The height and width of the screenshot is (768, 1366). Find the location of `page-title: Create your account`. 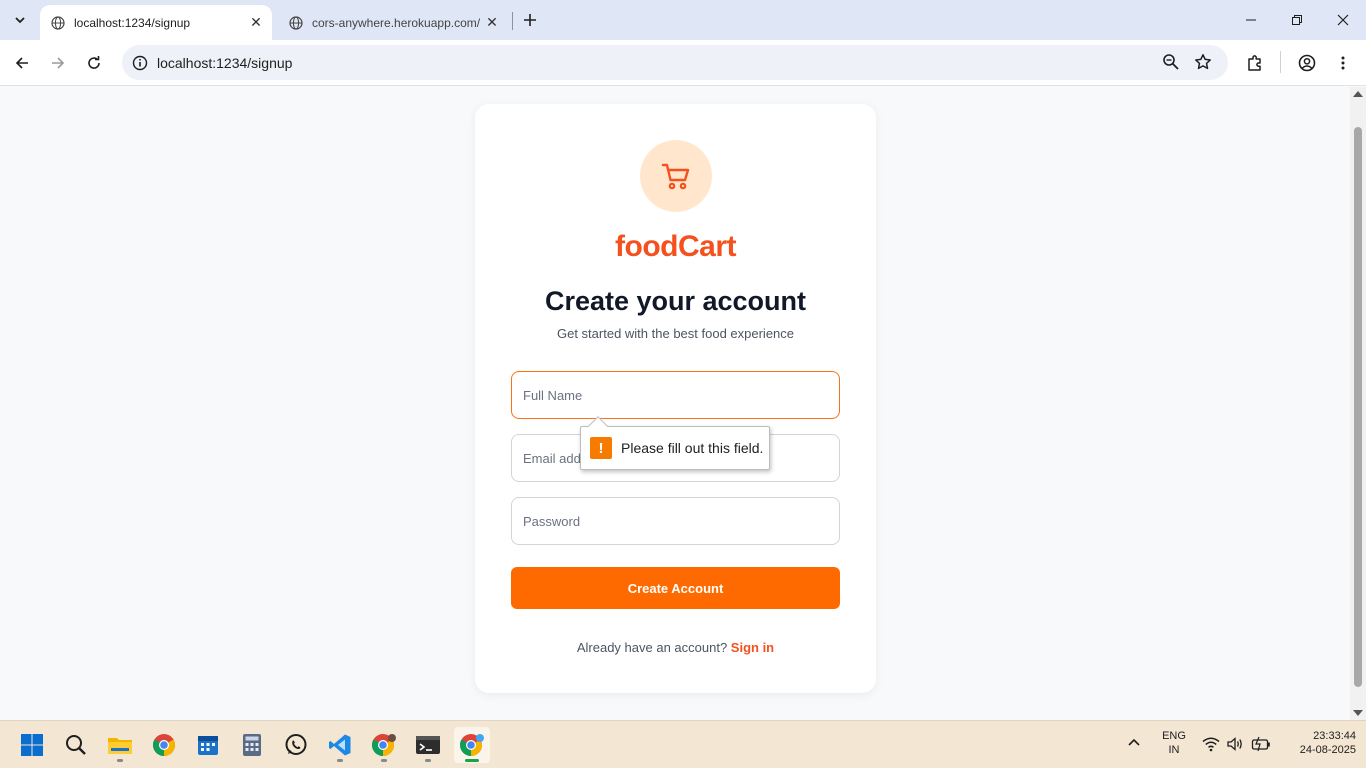

page-title: Create your account is located at coordinates (675, 301).